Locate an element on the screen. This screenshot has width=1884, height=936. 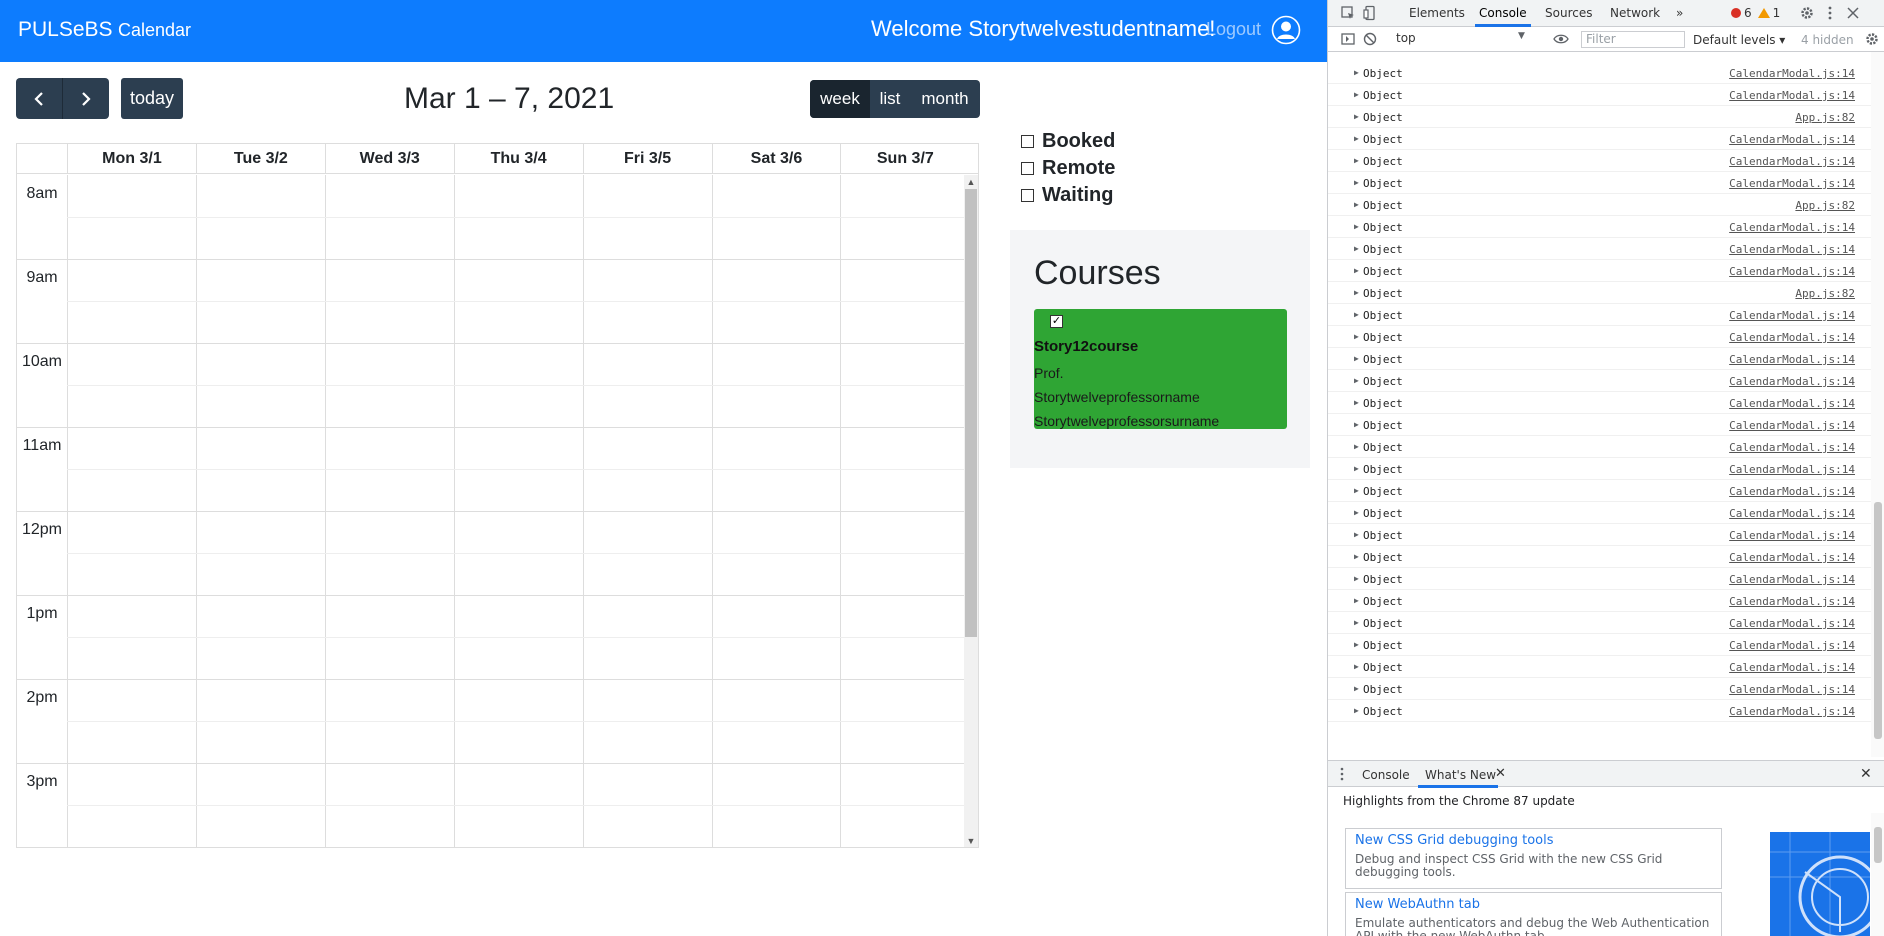
close-drawer-icon: ✕ is located at coordinates (1866, 774).